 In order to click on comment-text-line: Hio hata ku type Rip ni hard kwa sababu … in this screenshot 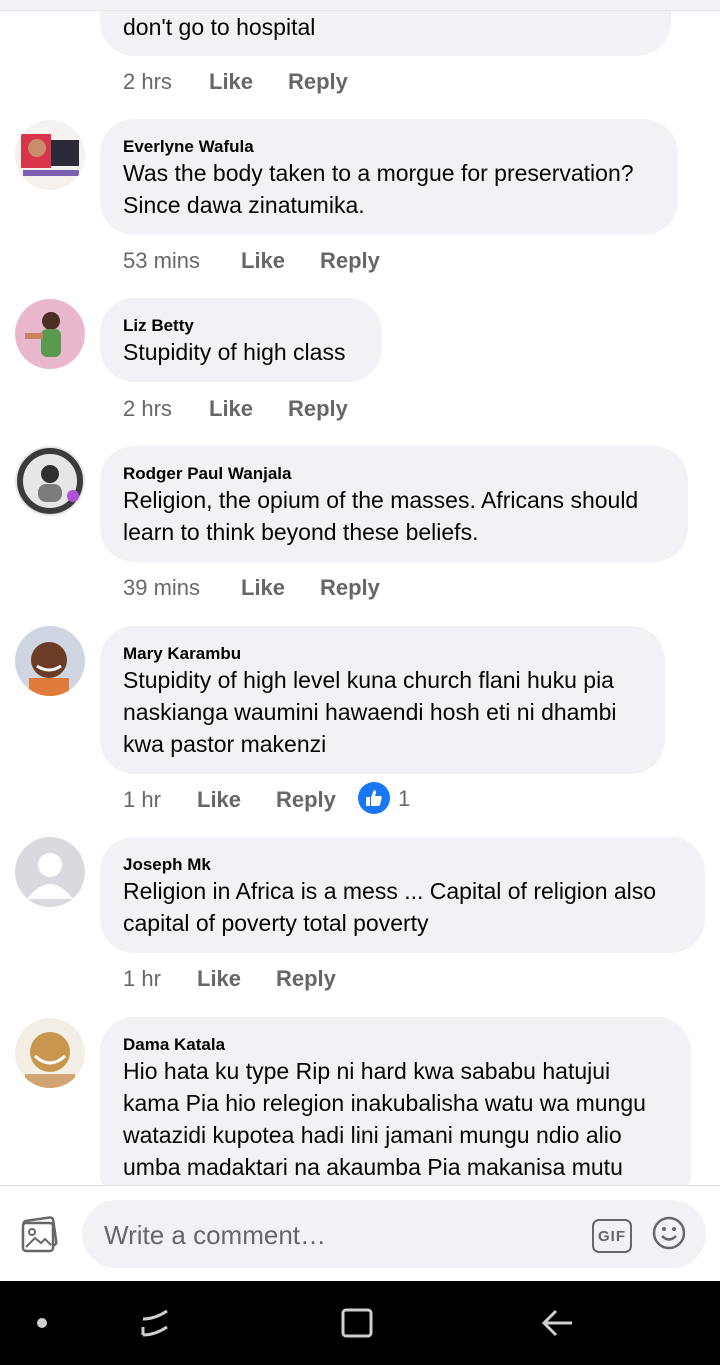, I will do `click(367, 1071)`.